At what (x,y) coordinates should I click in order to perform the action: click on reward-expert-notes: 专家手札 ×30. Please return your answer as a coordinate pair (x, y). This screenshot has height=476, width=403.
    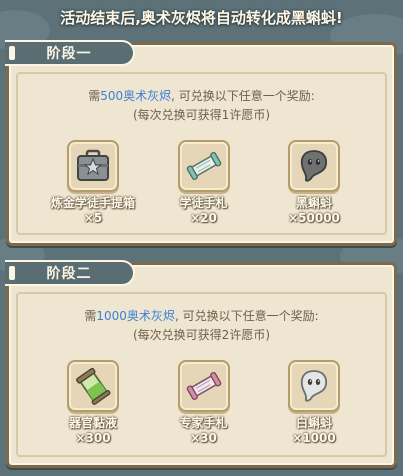
    Looking at the image, I should click on (204, 402).